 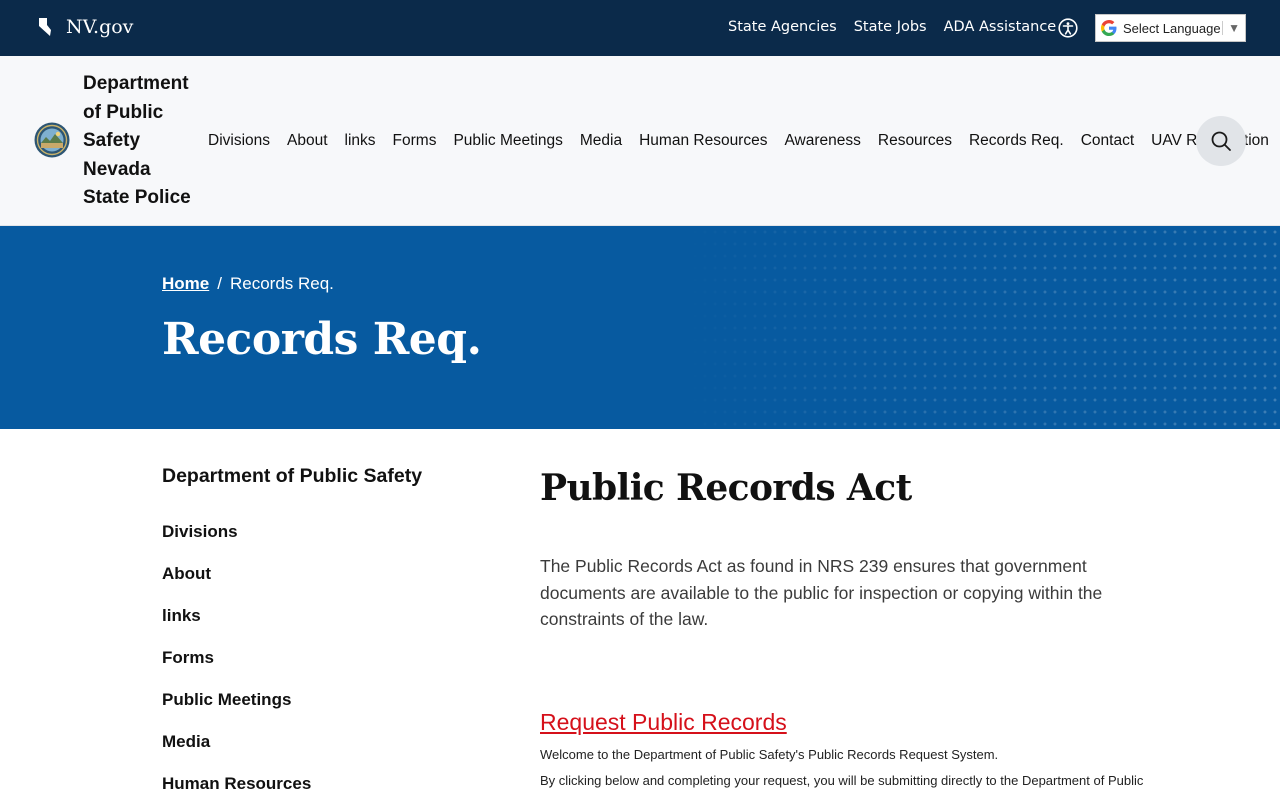 What do you see at coordinates (322, 787) in the screenshot?
I see `sidebar-item-human-resources: Human Resources` at bounding box center [322, 787].